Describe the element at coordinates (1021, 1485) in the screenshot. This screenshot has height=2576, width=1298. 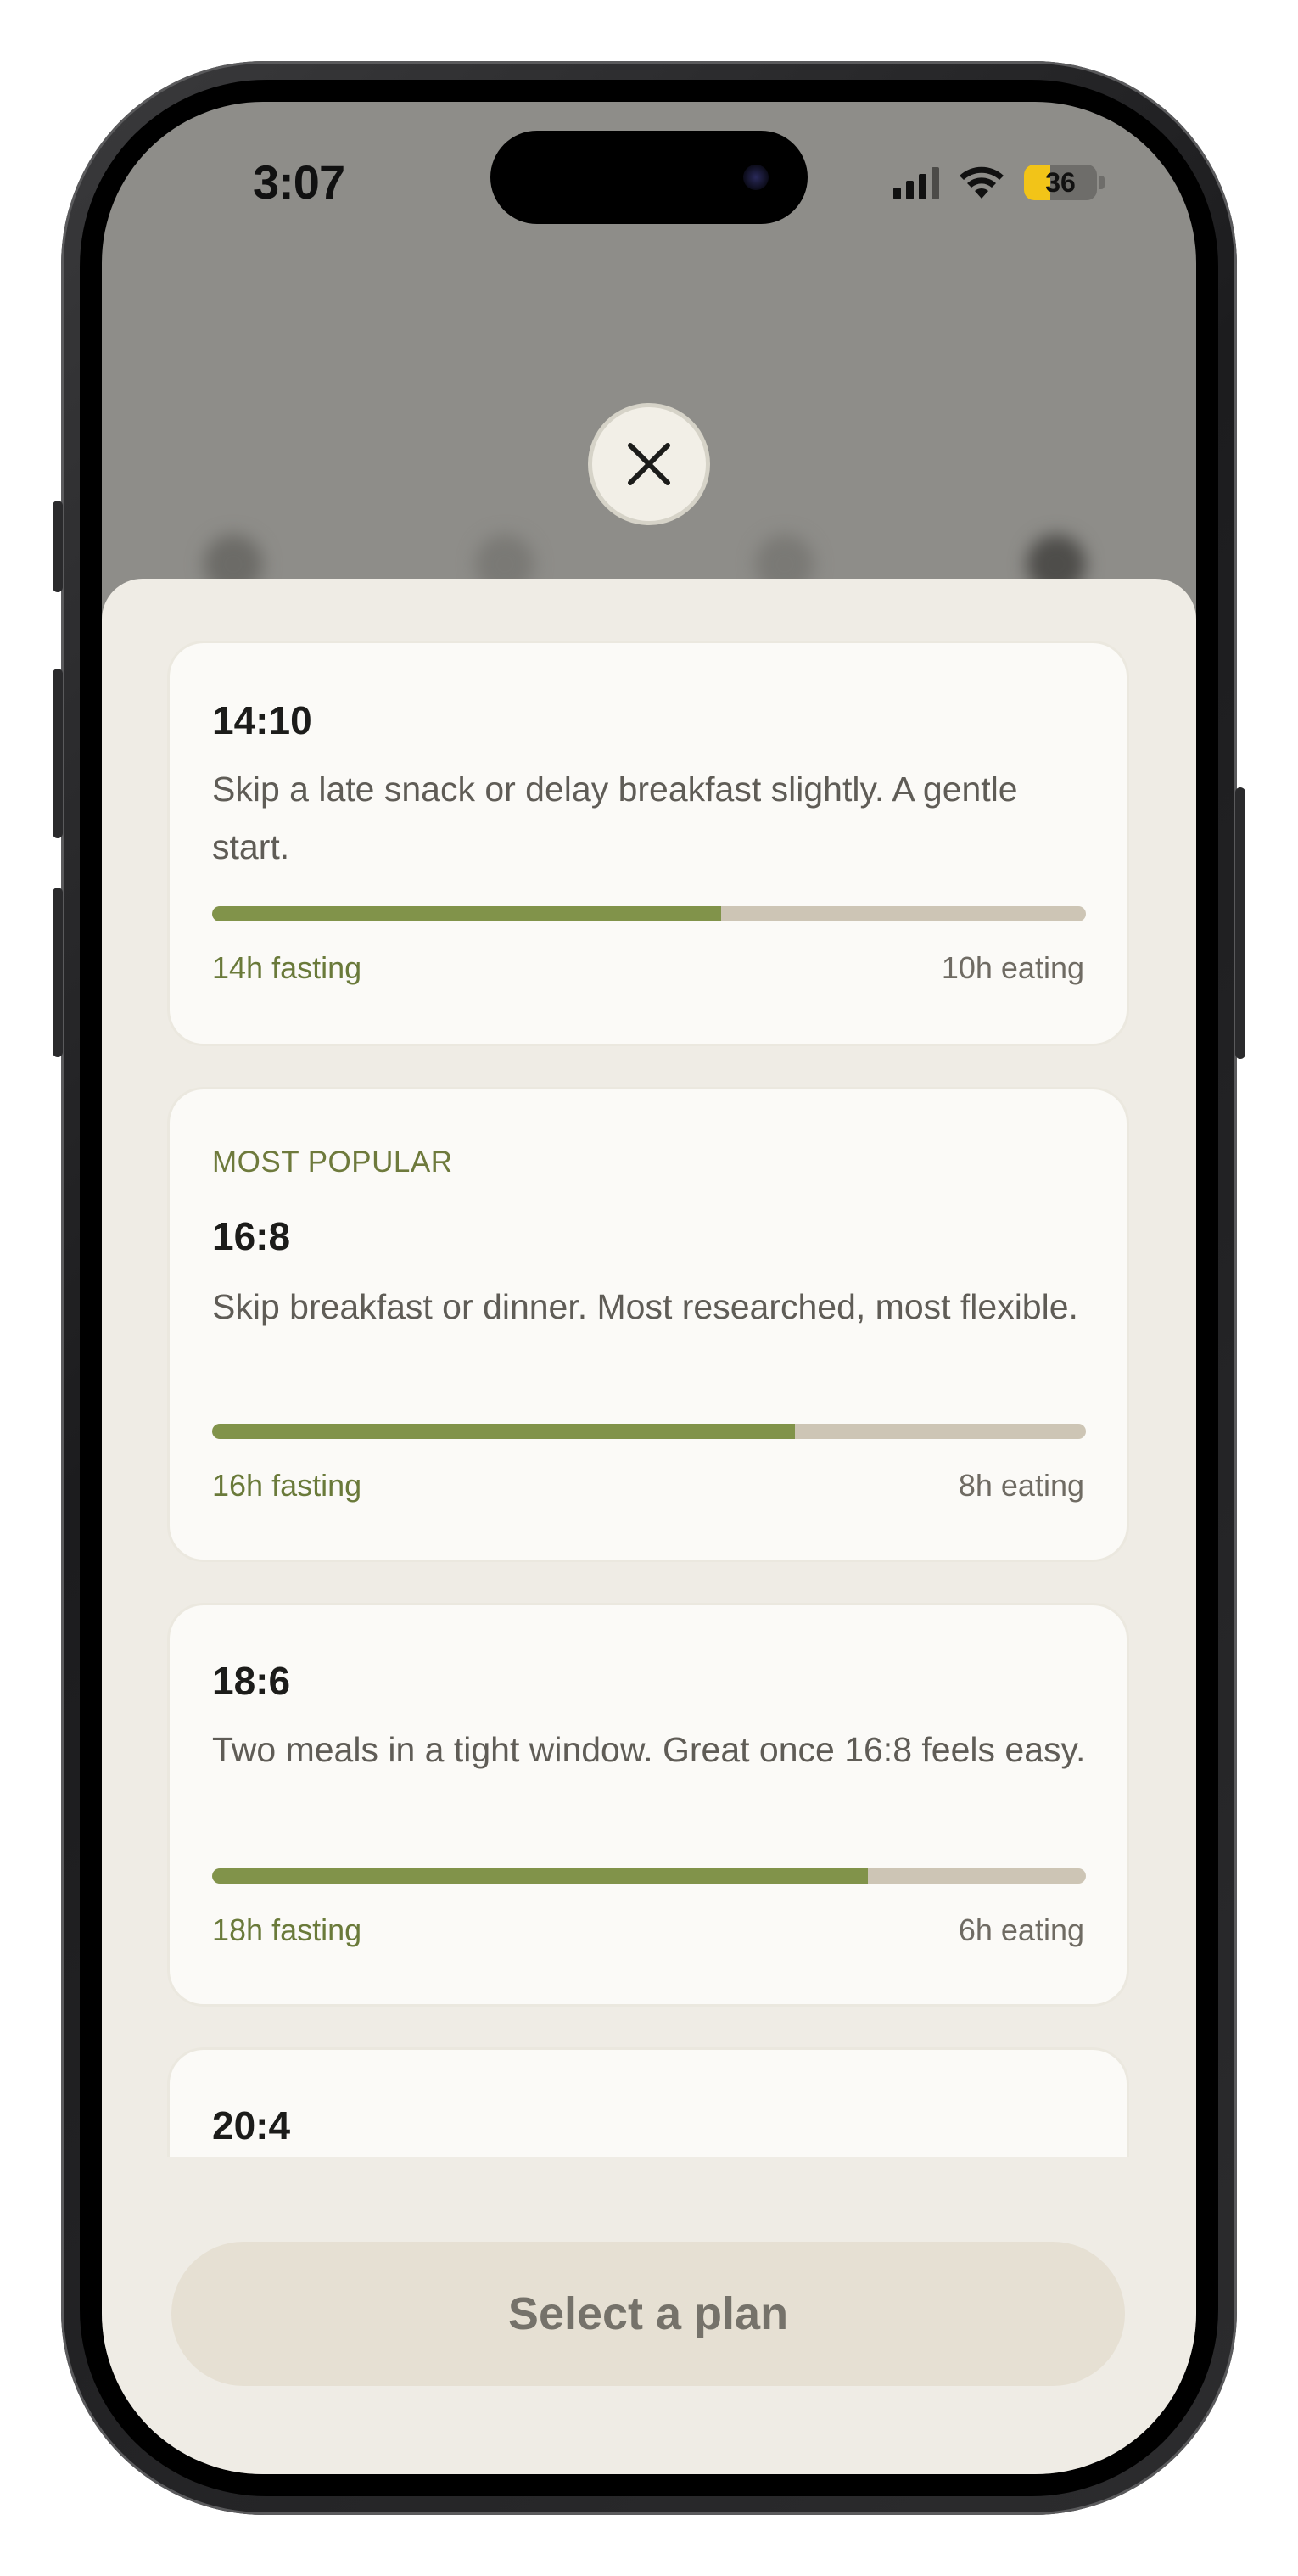
I see `eating-hours-label: 8h eating` at that location.